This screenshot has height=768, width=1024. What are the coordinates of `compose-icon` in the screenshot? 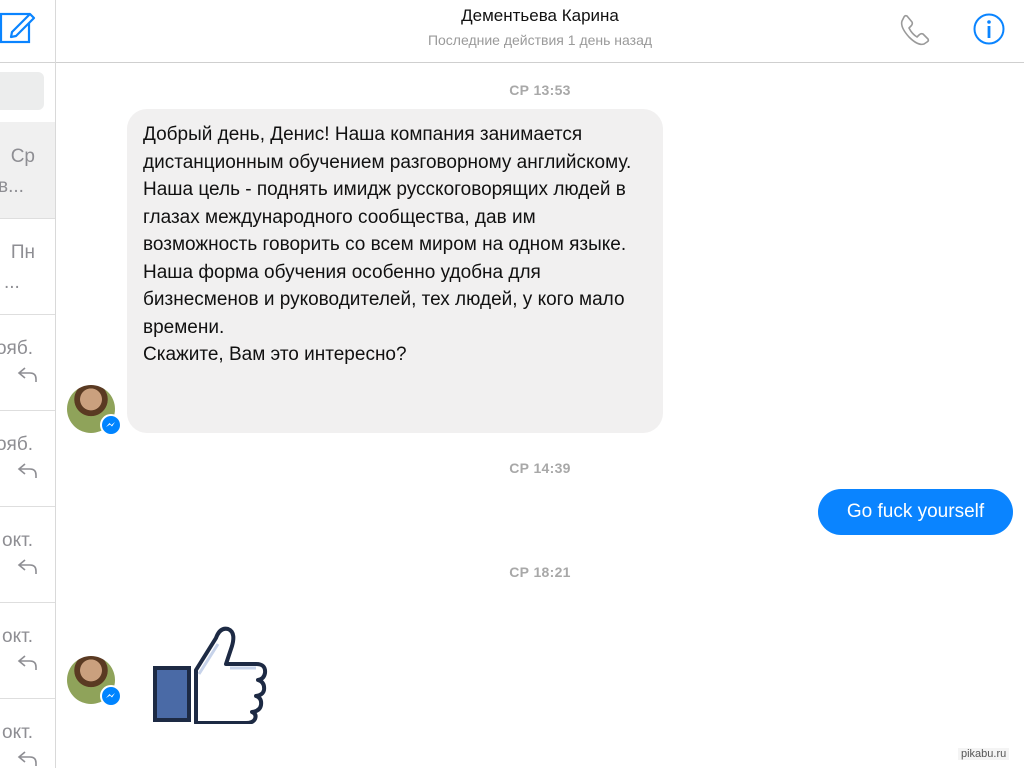 It's located at (18, 28).